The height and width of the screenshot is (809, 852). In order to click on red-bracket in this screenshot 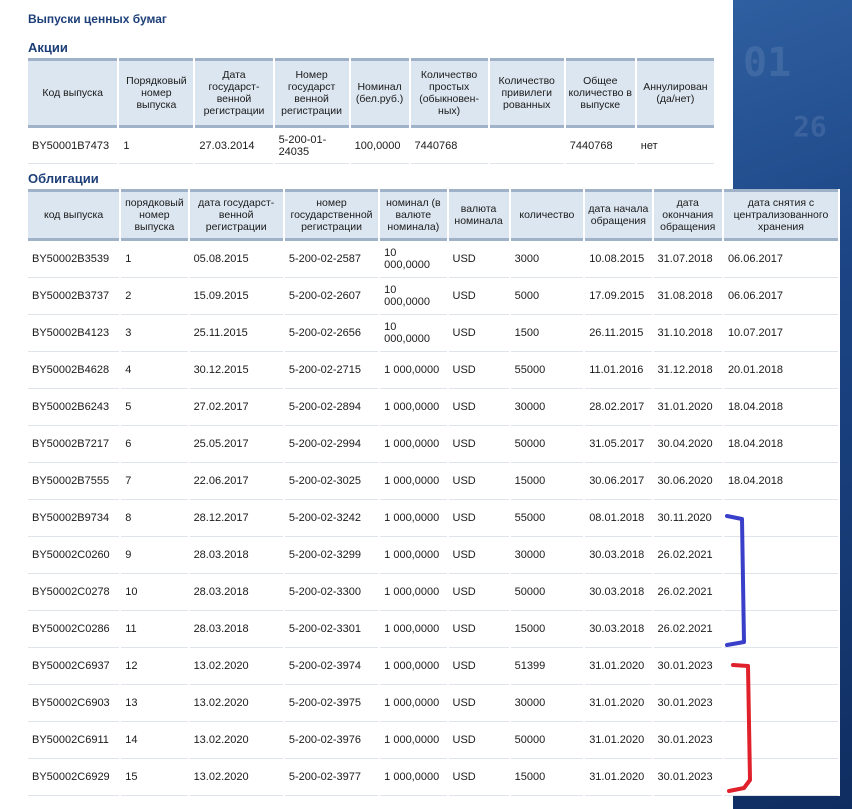, I will do `click(739, 728)`.